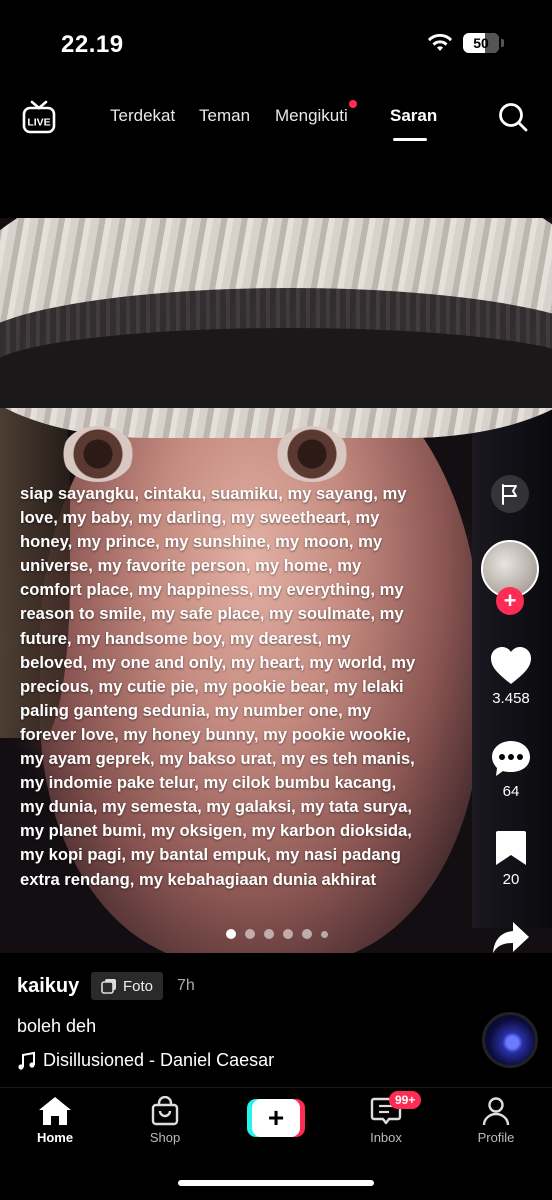 The image size is (552, 1200). Describe the element at coordinates (511, 879) in the screenshot. I see `save-count: 20` at that location.